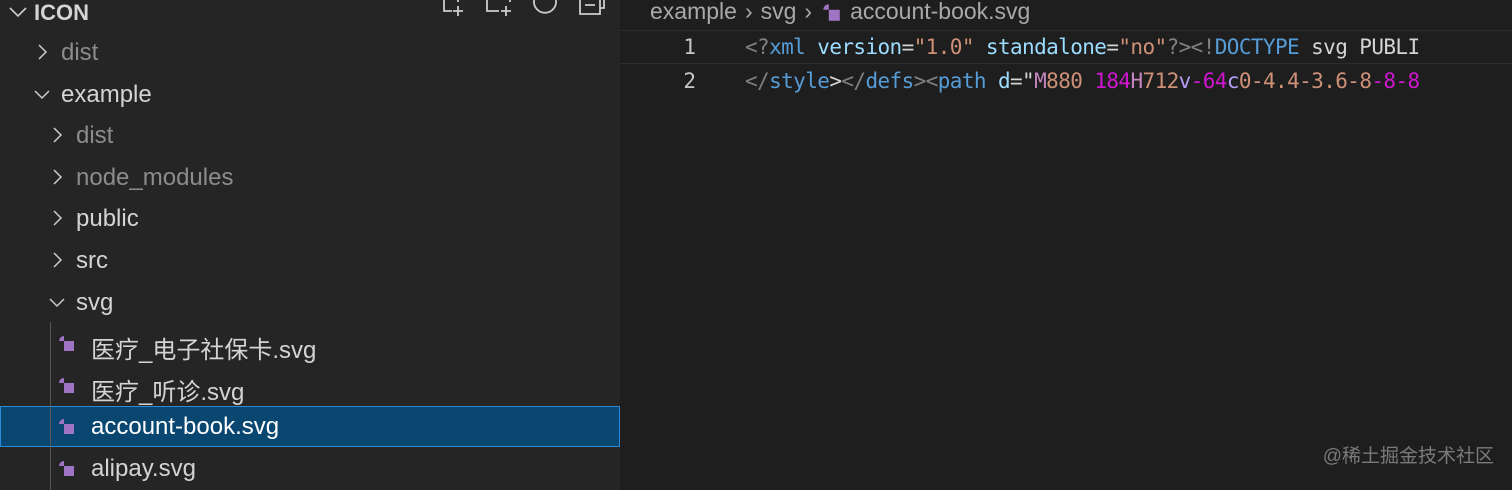 The width and height of the screenshot is (1512, 490). I want to click on line-number: 2, so click(689, 81).